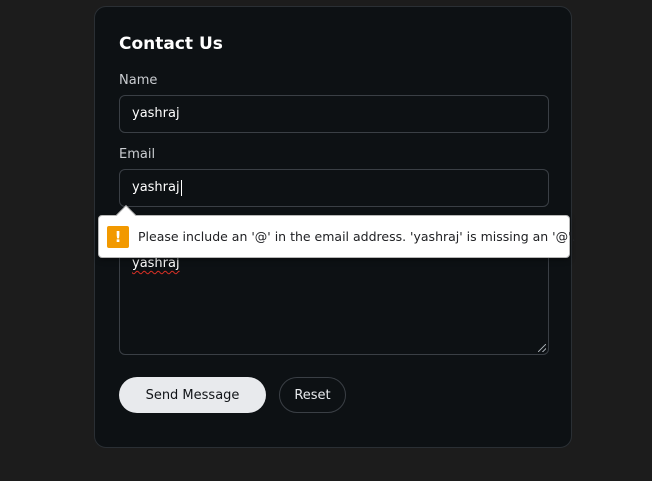 This screenshot has width=652, height=481. I want to click on send-message-button: Send Message, so click(192, 395).